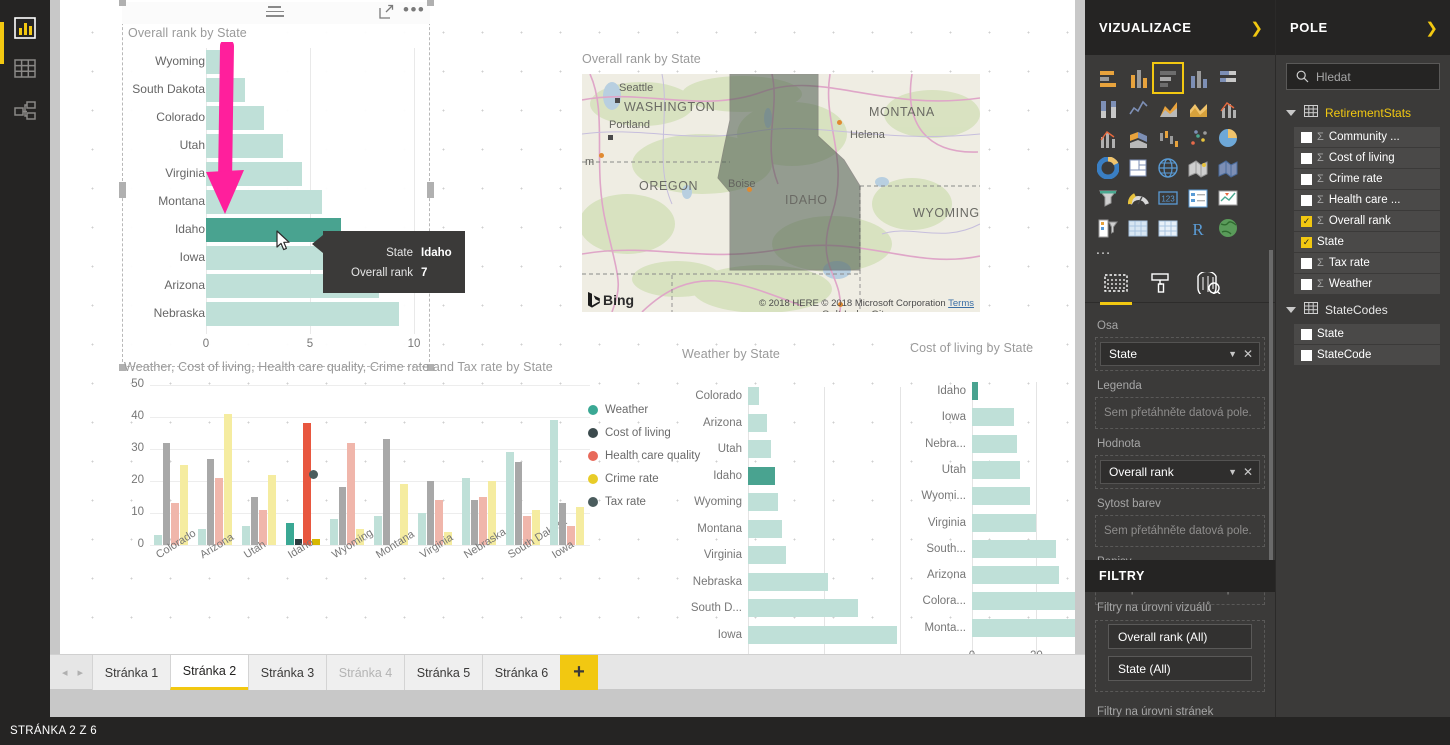  I want to click on multi-row-card-icon, so click(1198, 198).